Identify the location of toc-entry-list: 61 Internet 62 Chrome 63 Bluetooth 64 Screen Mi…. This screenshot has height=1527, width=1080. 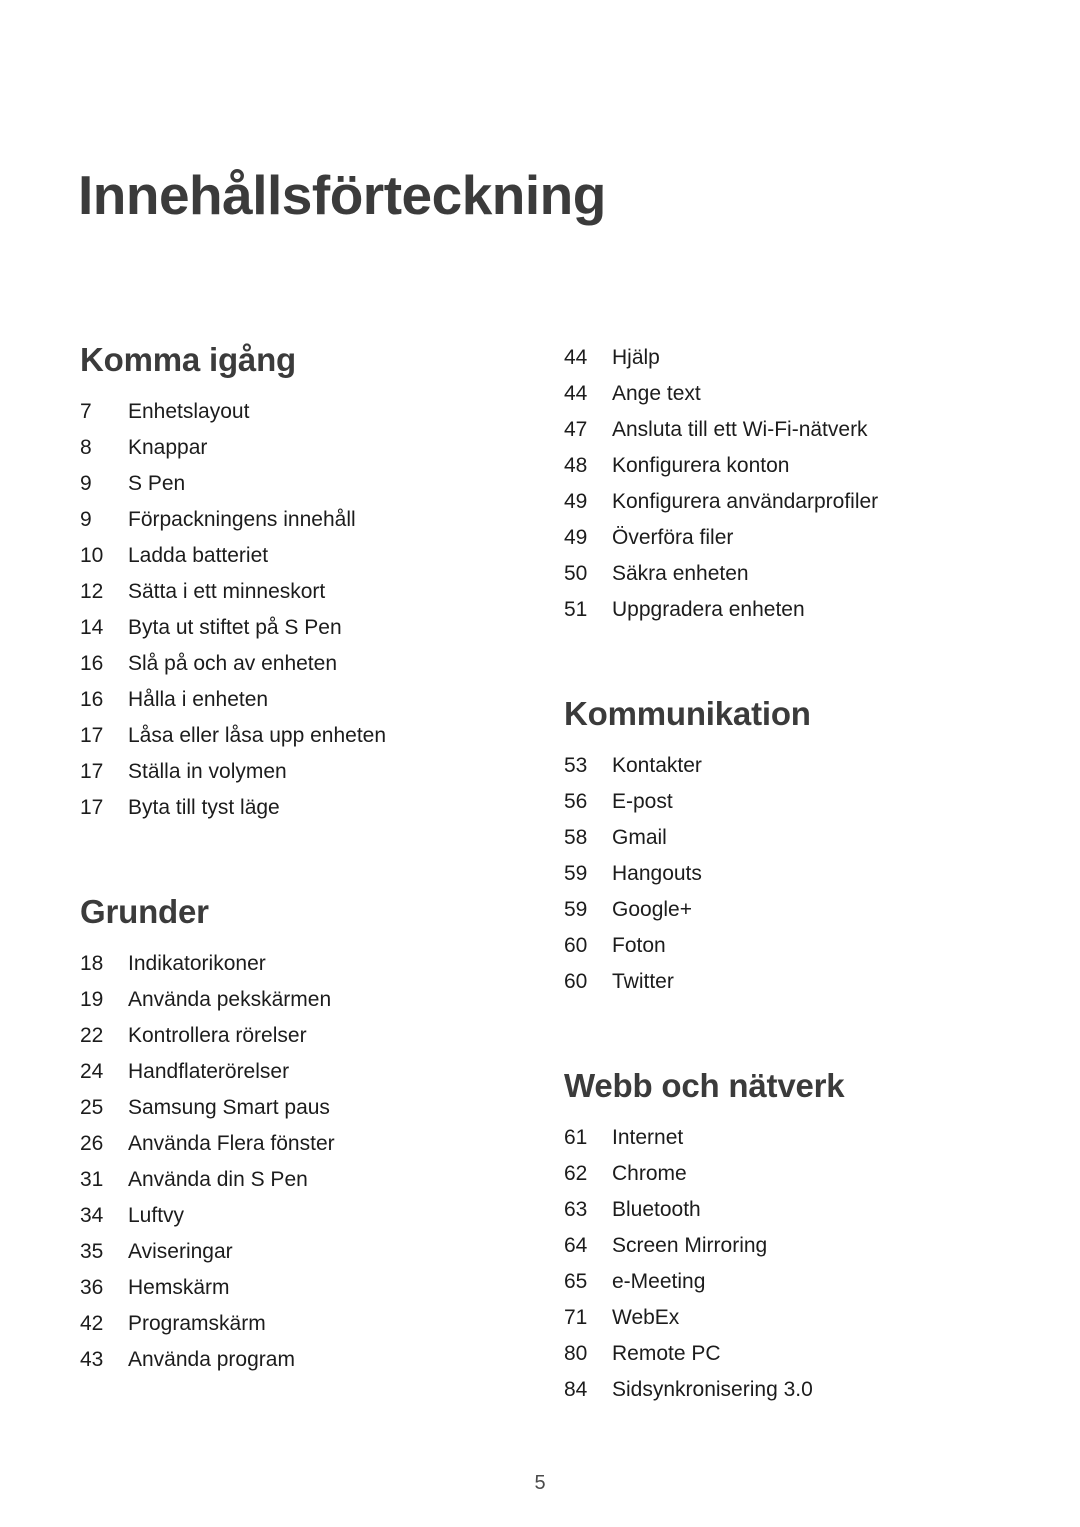
(783, 1264).